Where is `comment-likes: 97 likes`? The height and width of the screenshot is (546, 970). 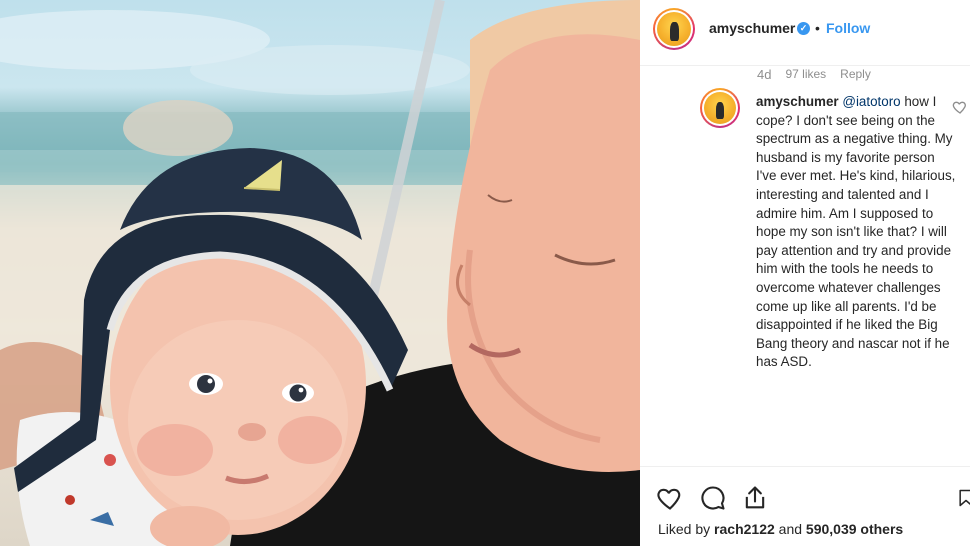
comment-likes: 97 likes is located at coordinates (805, 74).